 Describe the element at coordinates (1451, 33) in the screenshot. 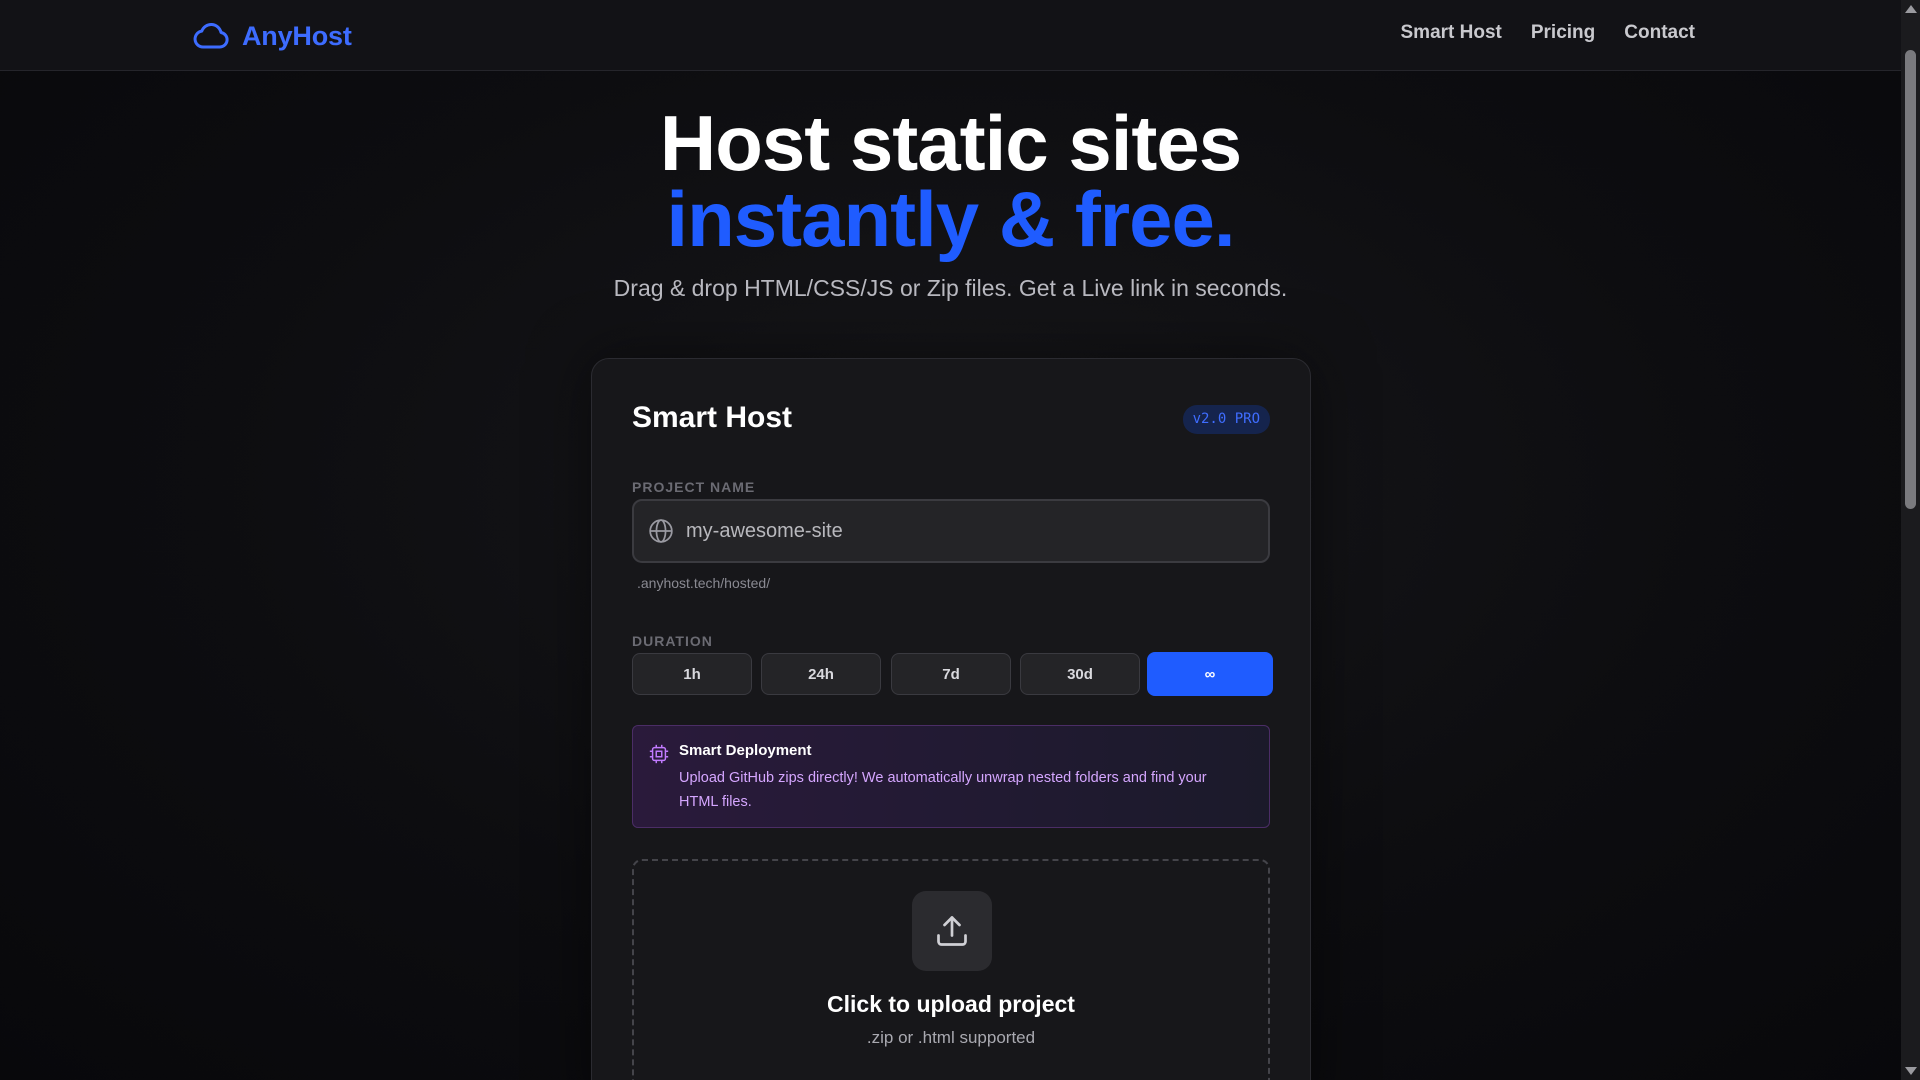

I see `nav-link-smart-host: Smart Host` at that location.